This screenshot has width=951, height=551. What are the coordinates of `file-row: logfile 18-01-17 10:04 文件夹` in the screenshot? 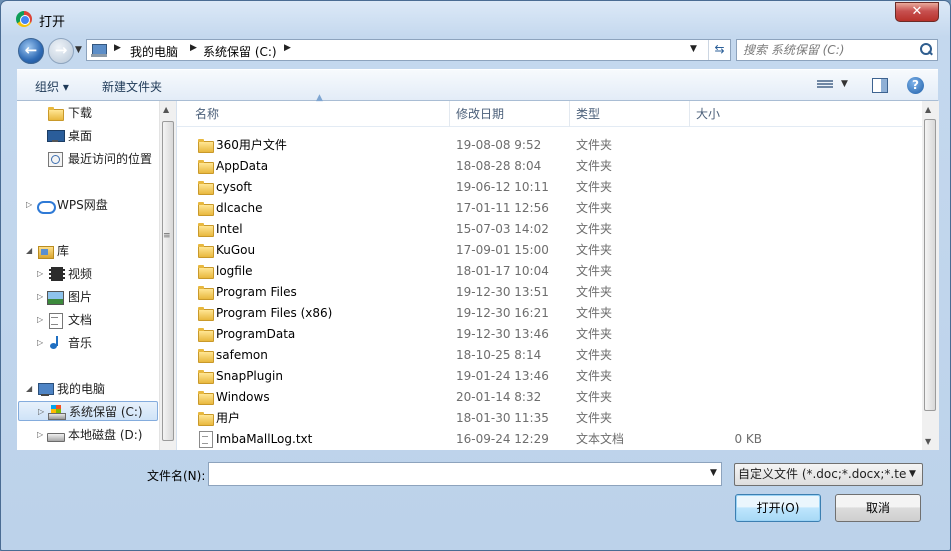 It's located at (549, 271).